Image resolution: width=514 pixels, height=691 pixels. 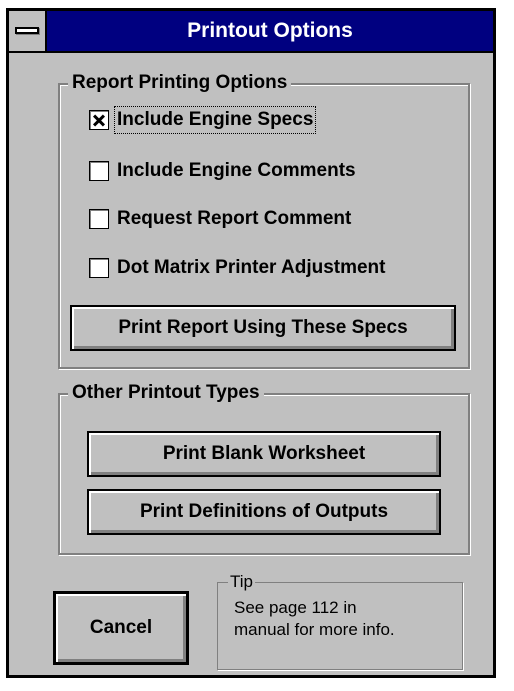 I want to click on report-printing-options-legend: Report Printing Options, so click(x=180, y=83).